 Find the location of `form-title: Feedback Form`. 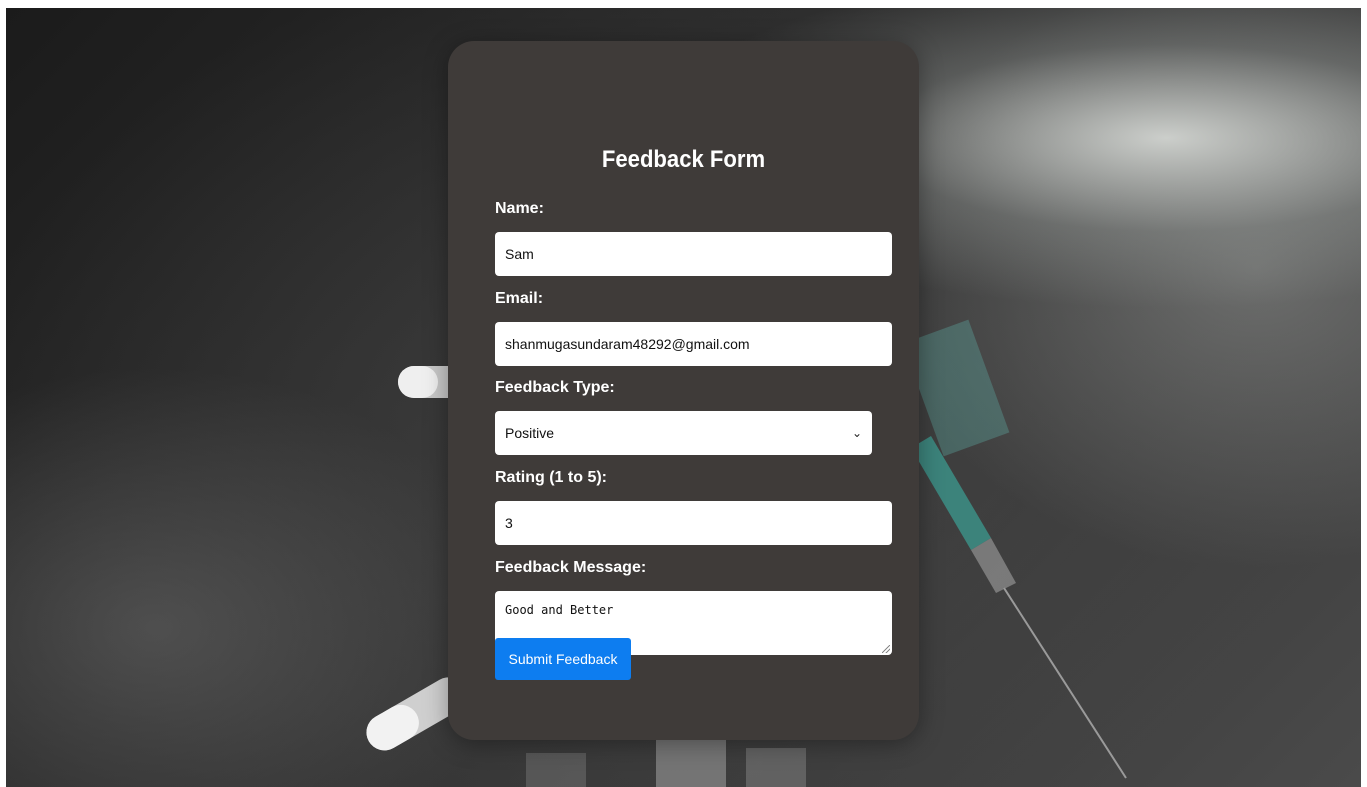

form-title: Feedback Form is located at coordinates (683, 159).